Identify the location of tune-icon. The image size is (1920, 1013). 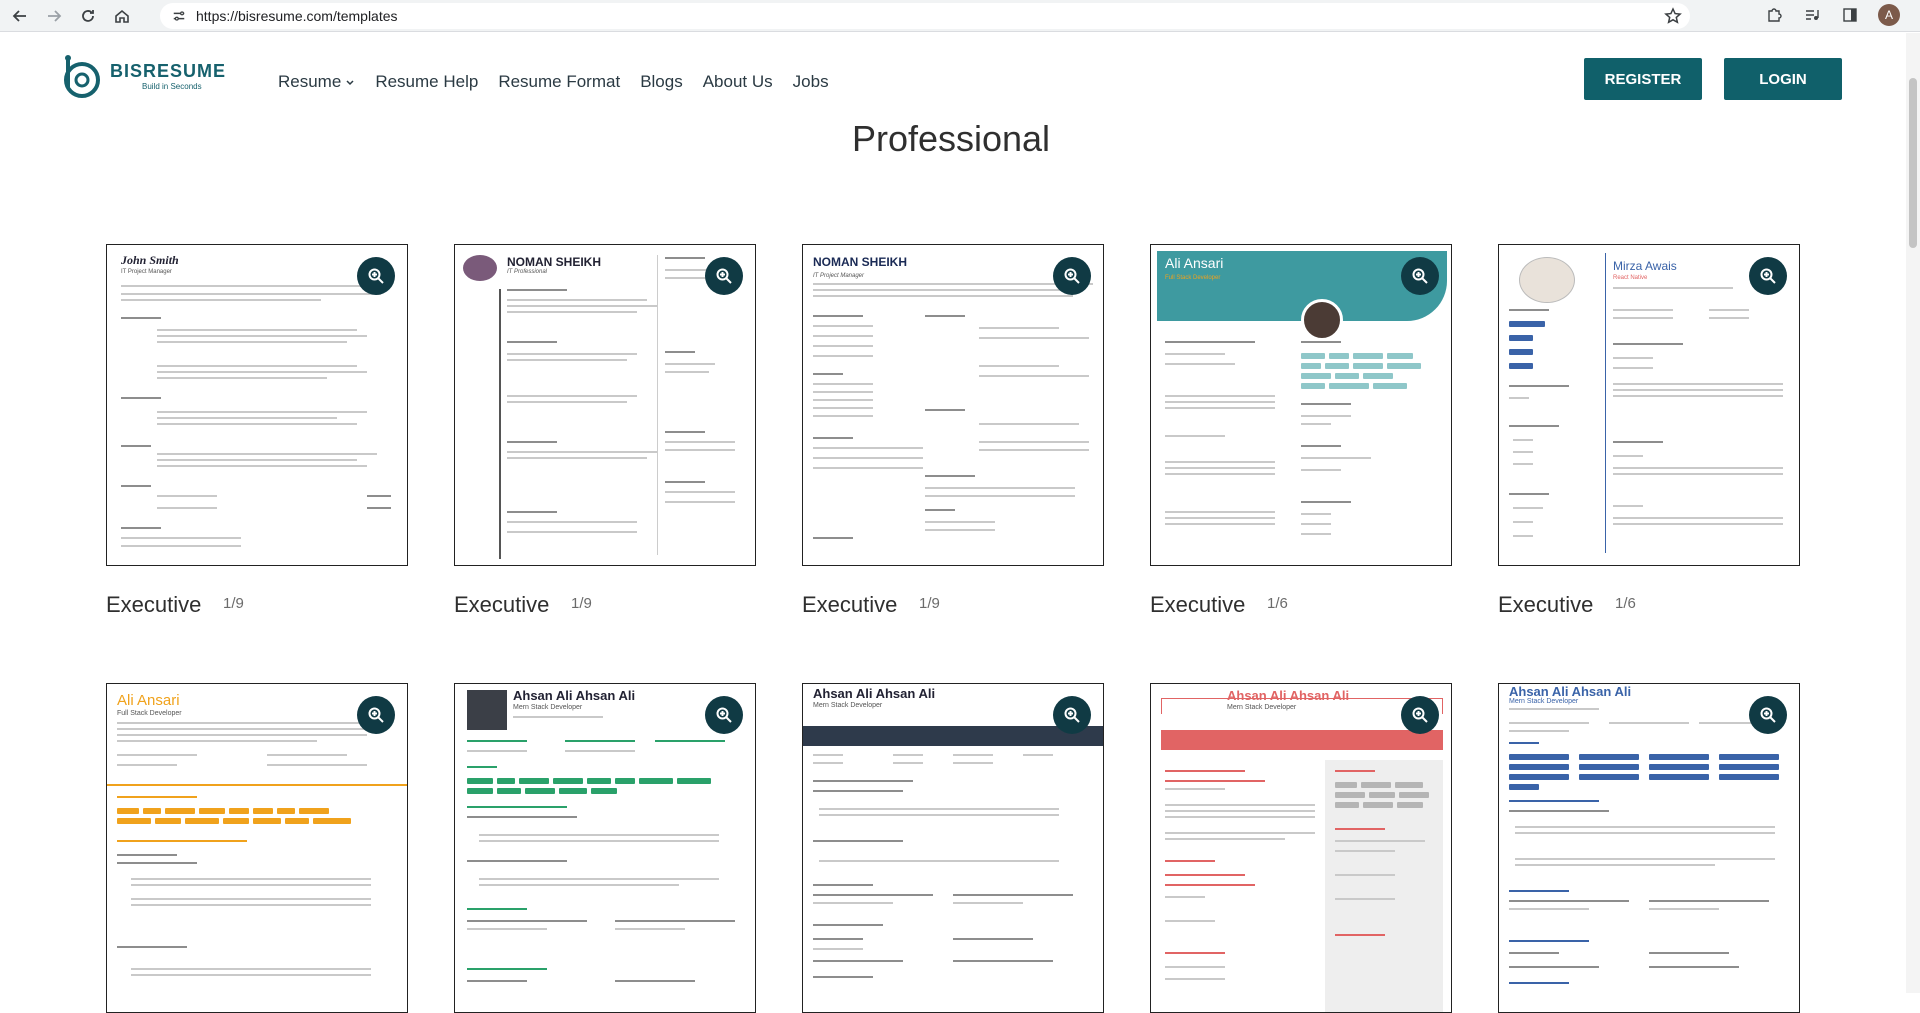
(179, 16).